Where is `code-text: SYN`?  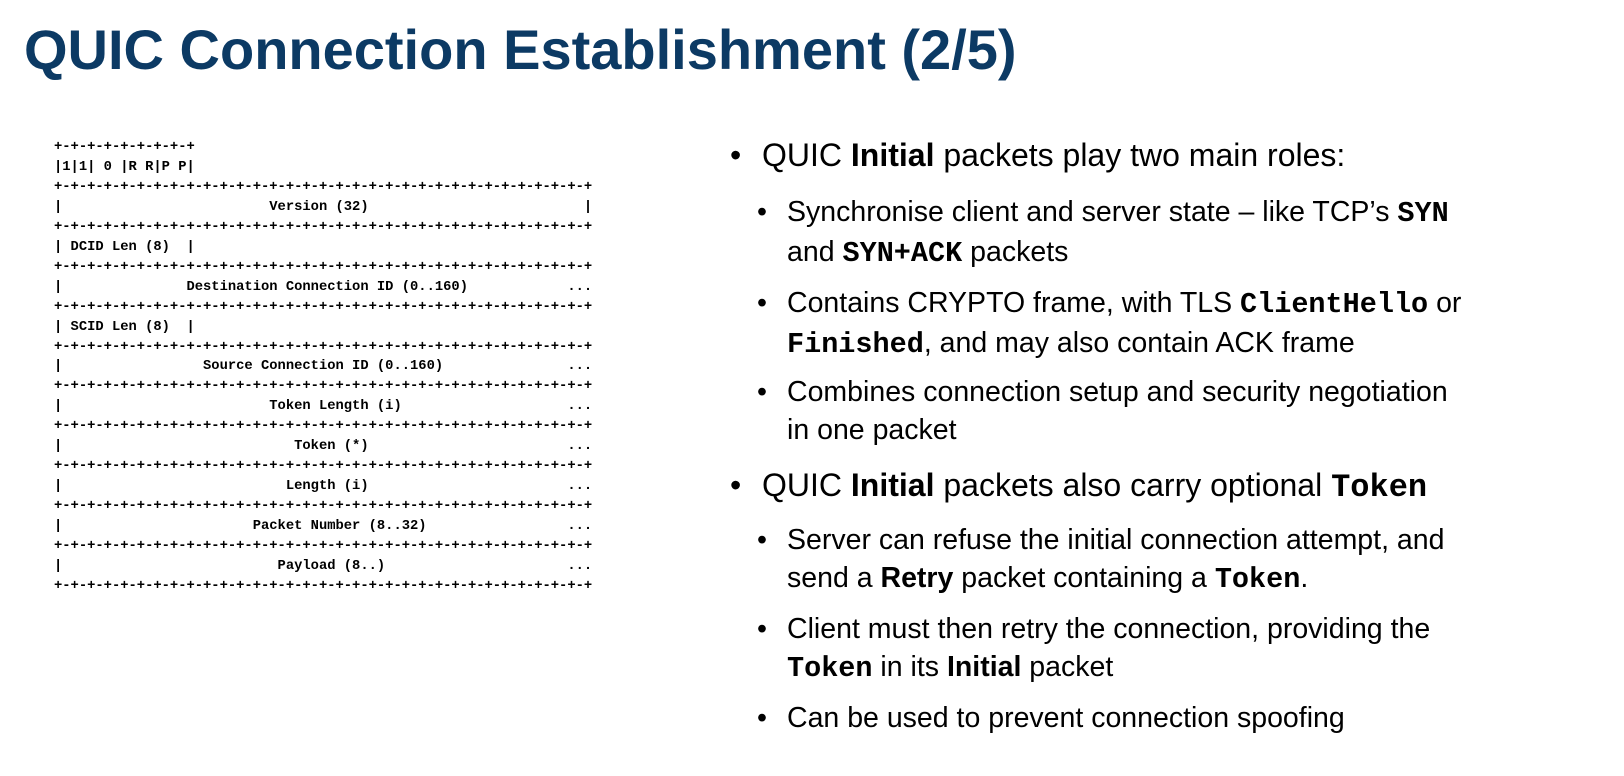 code-text: SYN is located at coordinates (1423, 213).